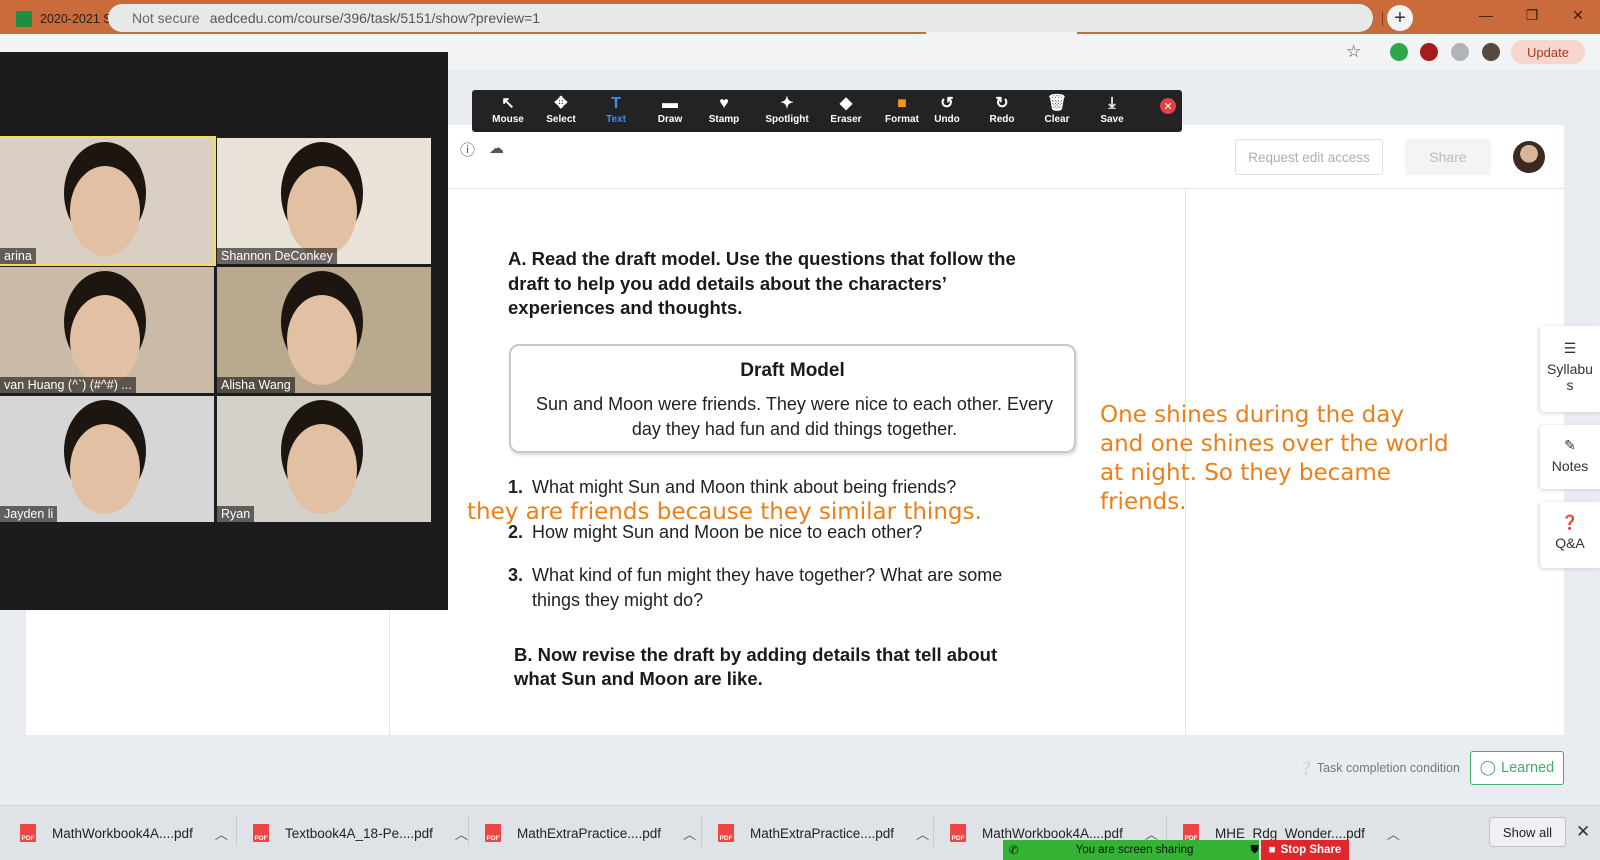  Describe the element at coordinates (1517, 768) in the screenshot. I see `learned-button: ◯ Learned` at that location.